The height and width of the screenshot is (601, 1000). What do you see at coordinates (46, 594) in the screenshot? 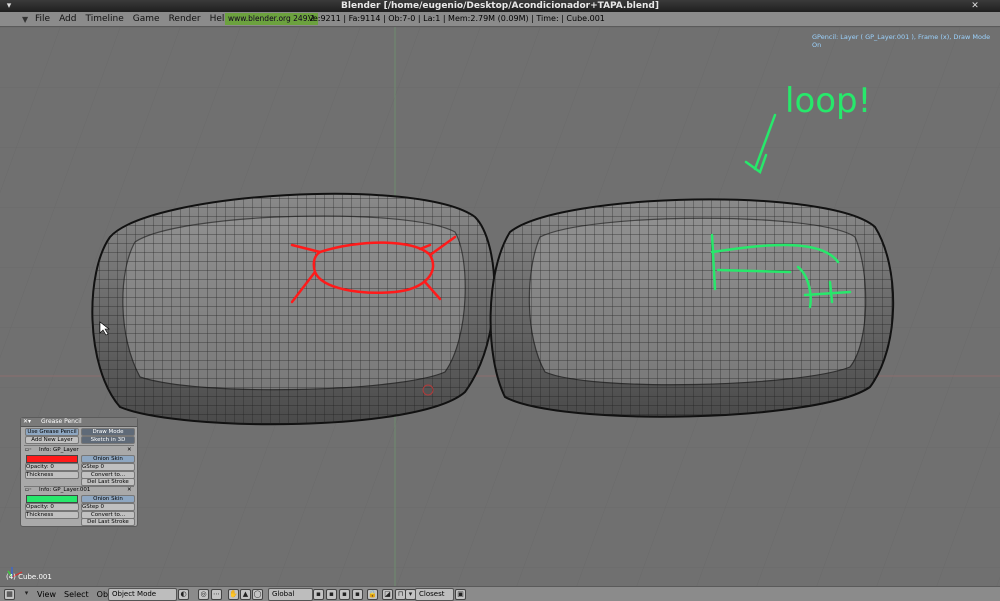
I see `menu-view: View` at bounding box center [46, 594].